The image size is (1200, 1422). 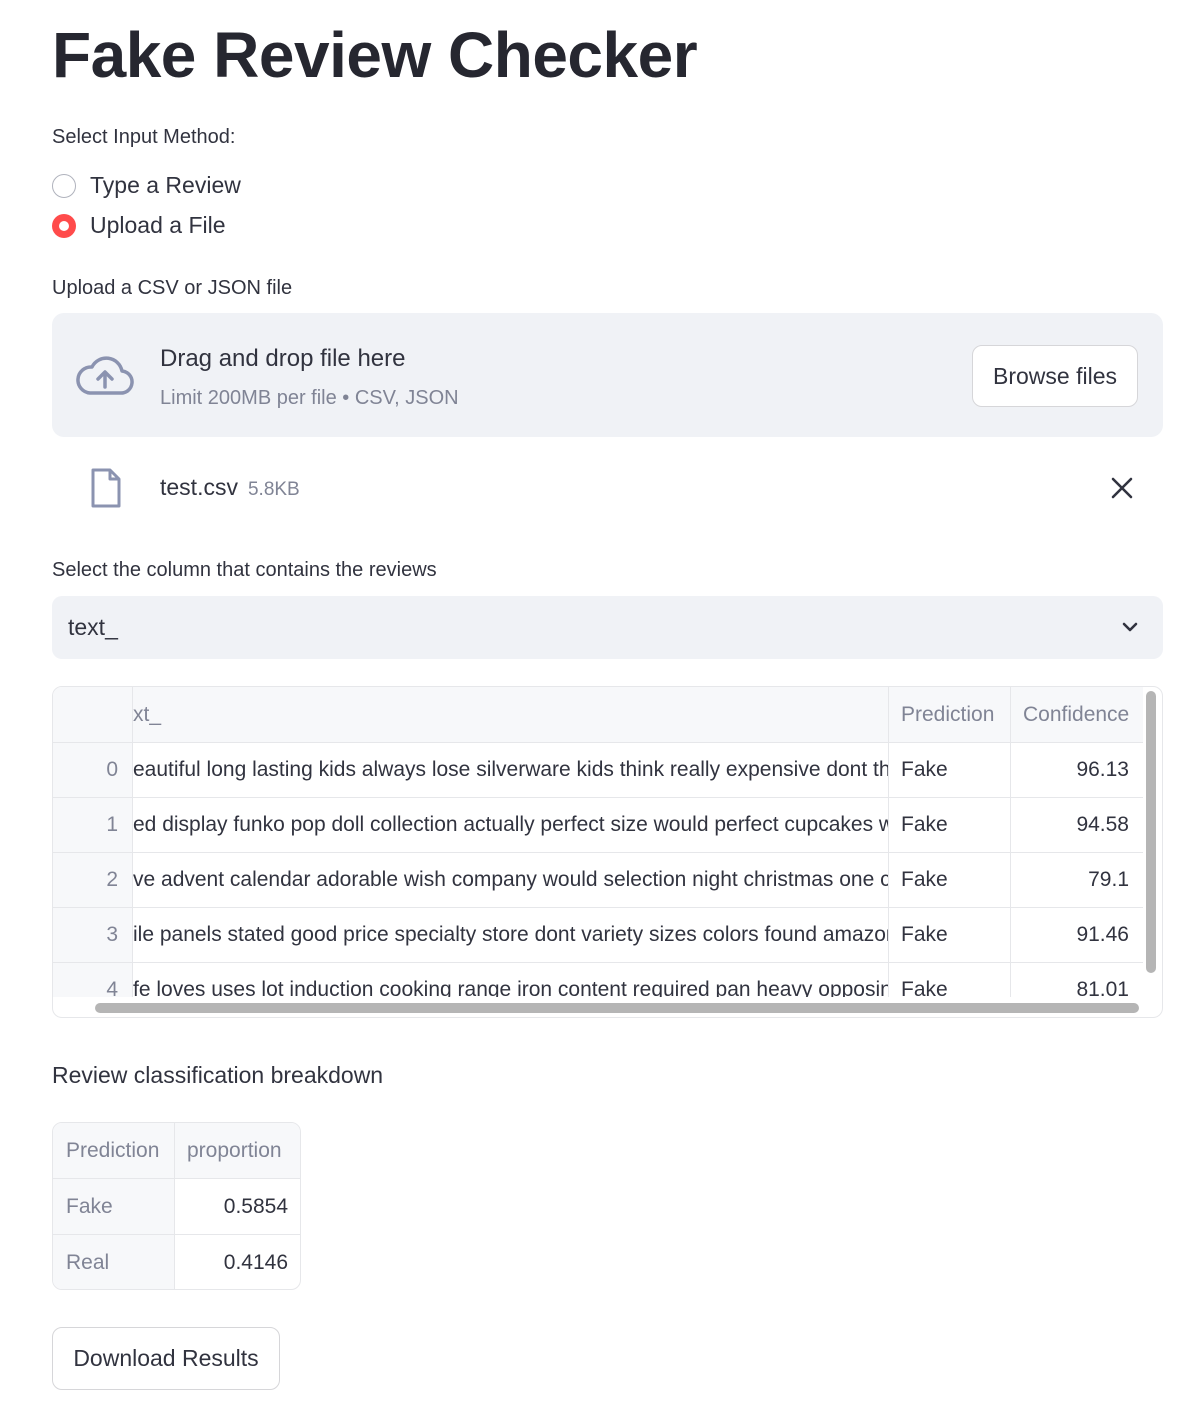 What do you see at coordinates (93, 880) in the screenshot?
I see `row-index: 2` at bounding box center [93, 880].